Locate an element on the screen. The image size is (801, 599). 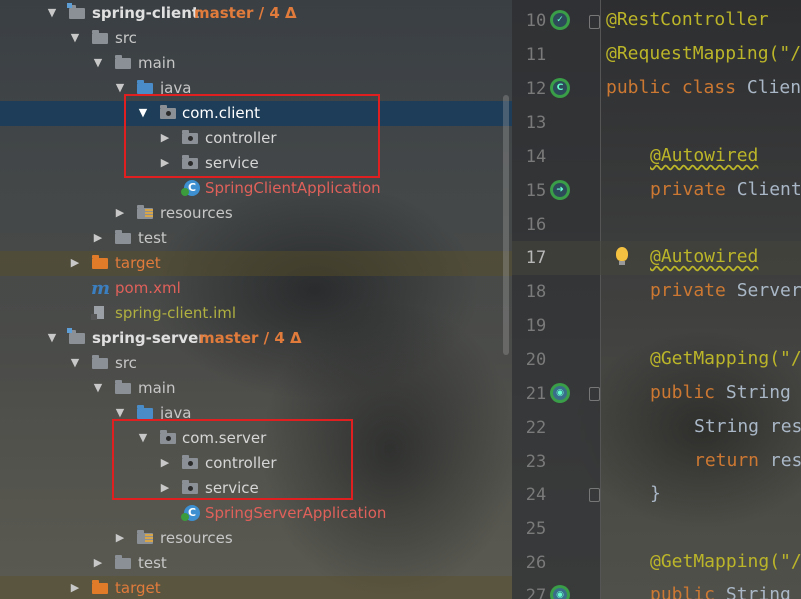
tree-node-spring-server: ▼ spring-server master / 4 Δ is located at coordinates (256, 338).